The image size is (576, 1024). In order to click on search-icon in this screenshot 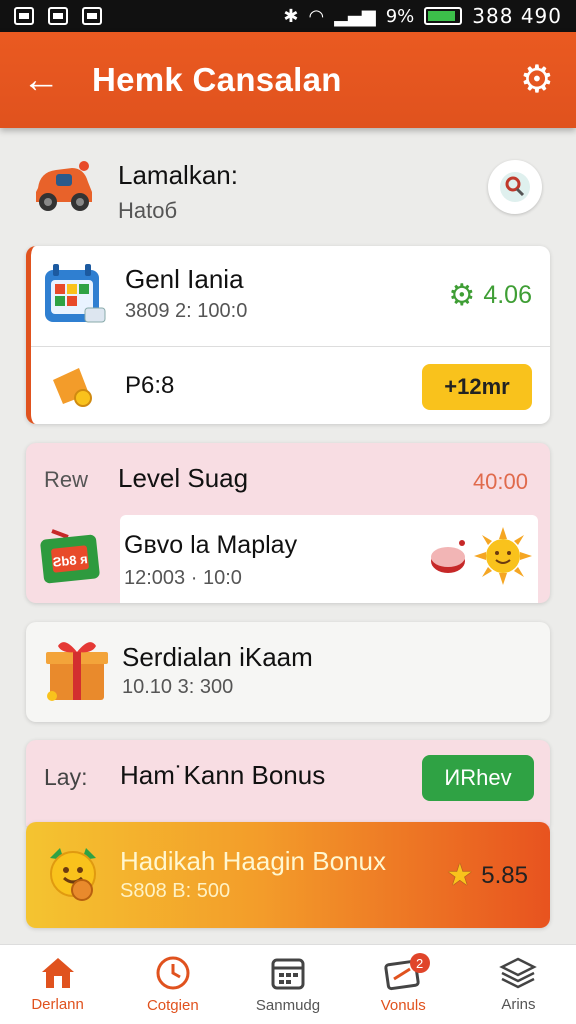, I will do `click(515, 187)`.